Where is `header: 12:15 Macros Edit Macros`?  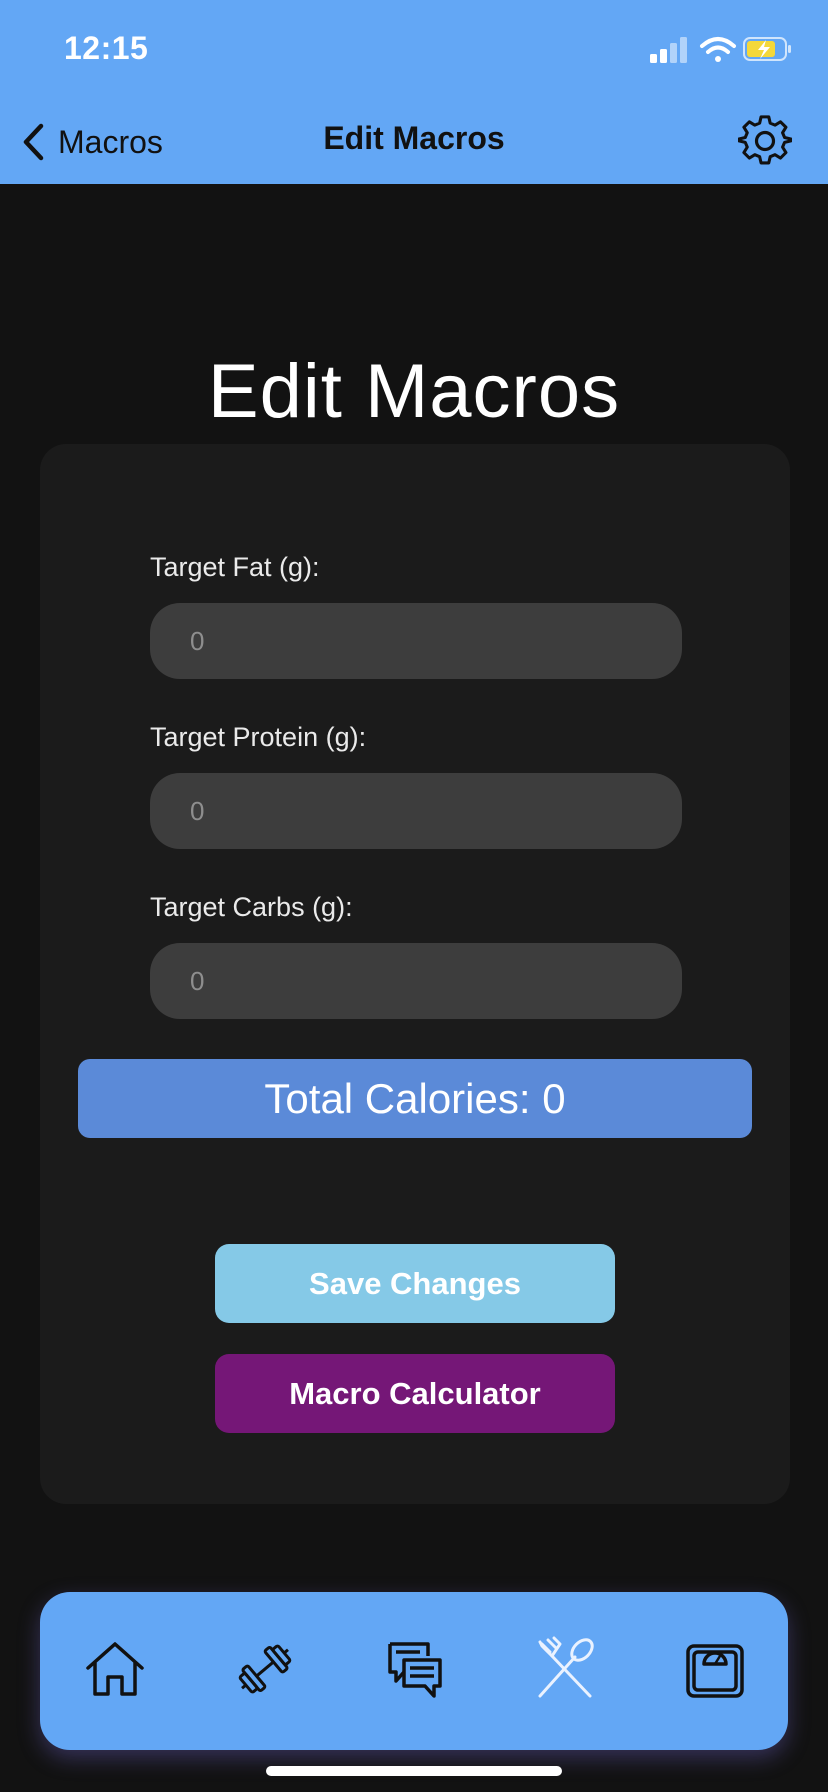
header: 12:15 Macros Edit Macros is located at coordinates (414, 92).